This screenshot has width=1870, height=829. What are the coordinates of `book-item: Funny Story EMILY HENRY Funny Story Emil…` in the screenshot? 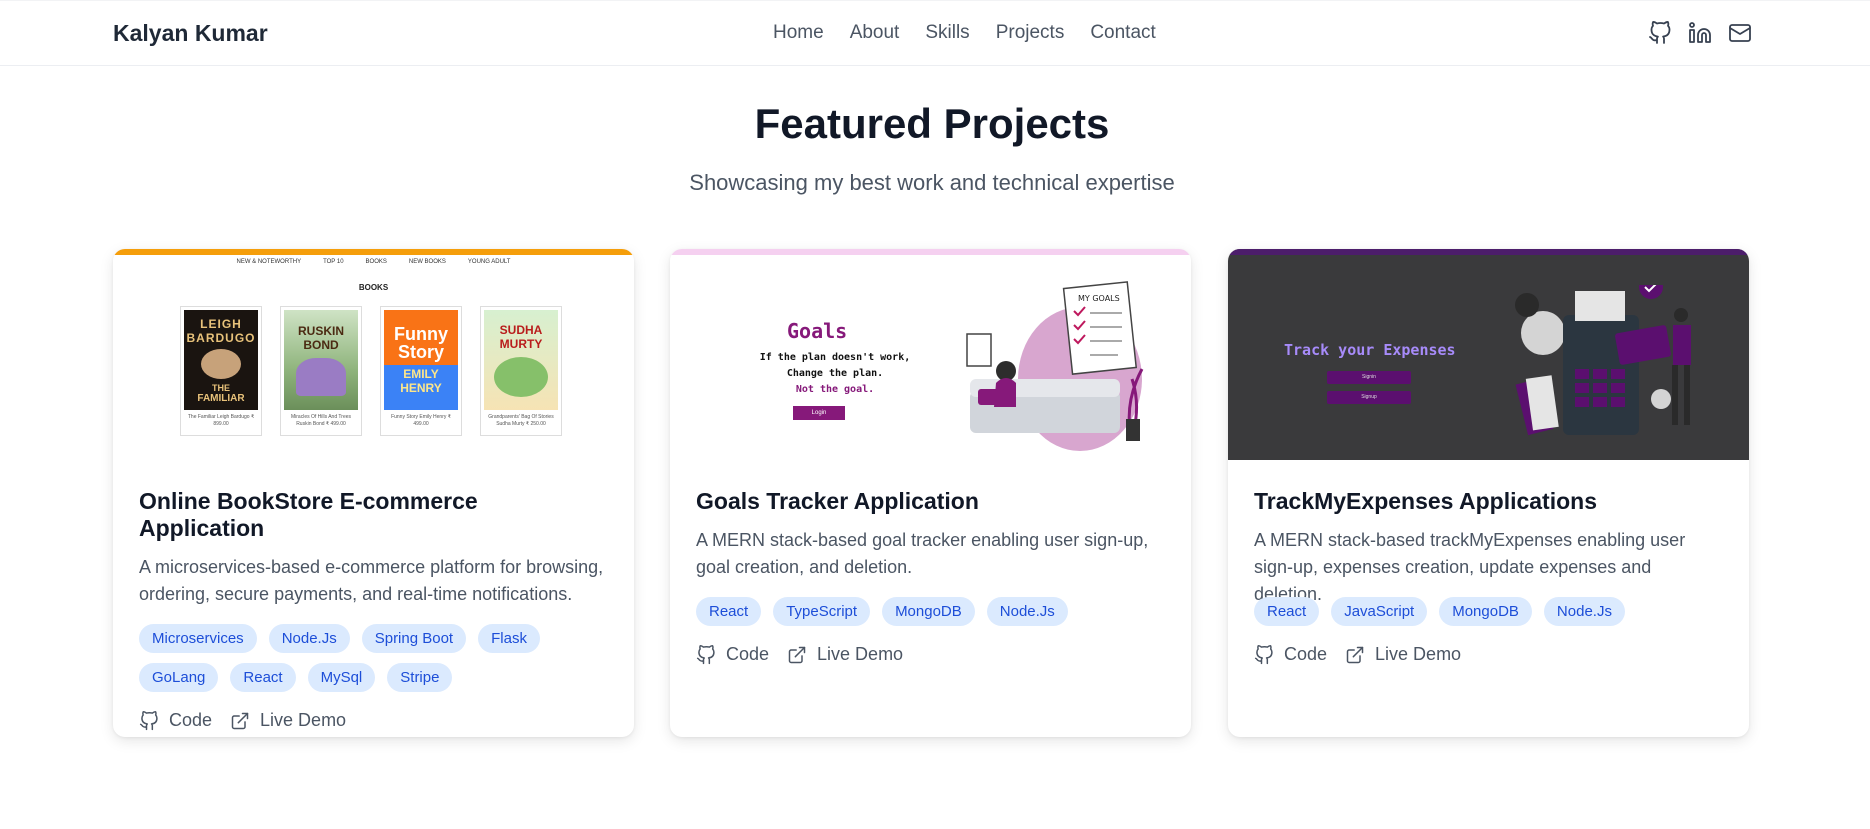 It's located at (421, 371).